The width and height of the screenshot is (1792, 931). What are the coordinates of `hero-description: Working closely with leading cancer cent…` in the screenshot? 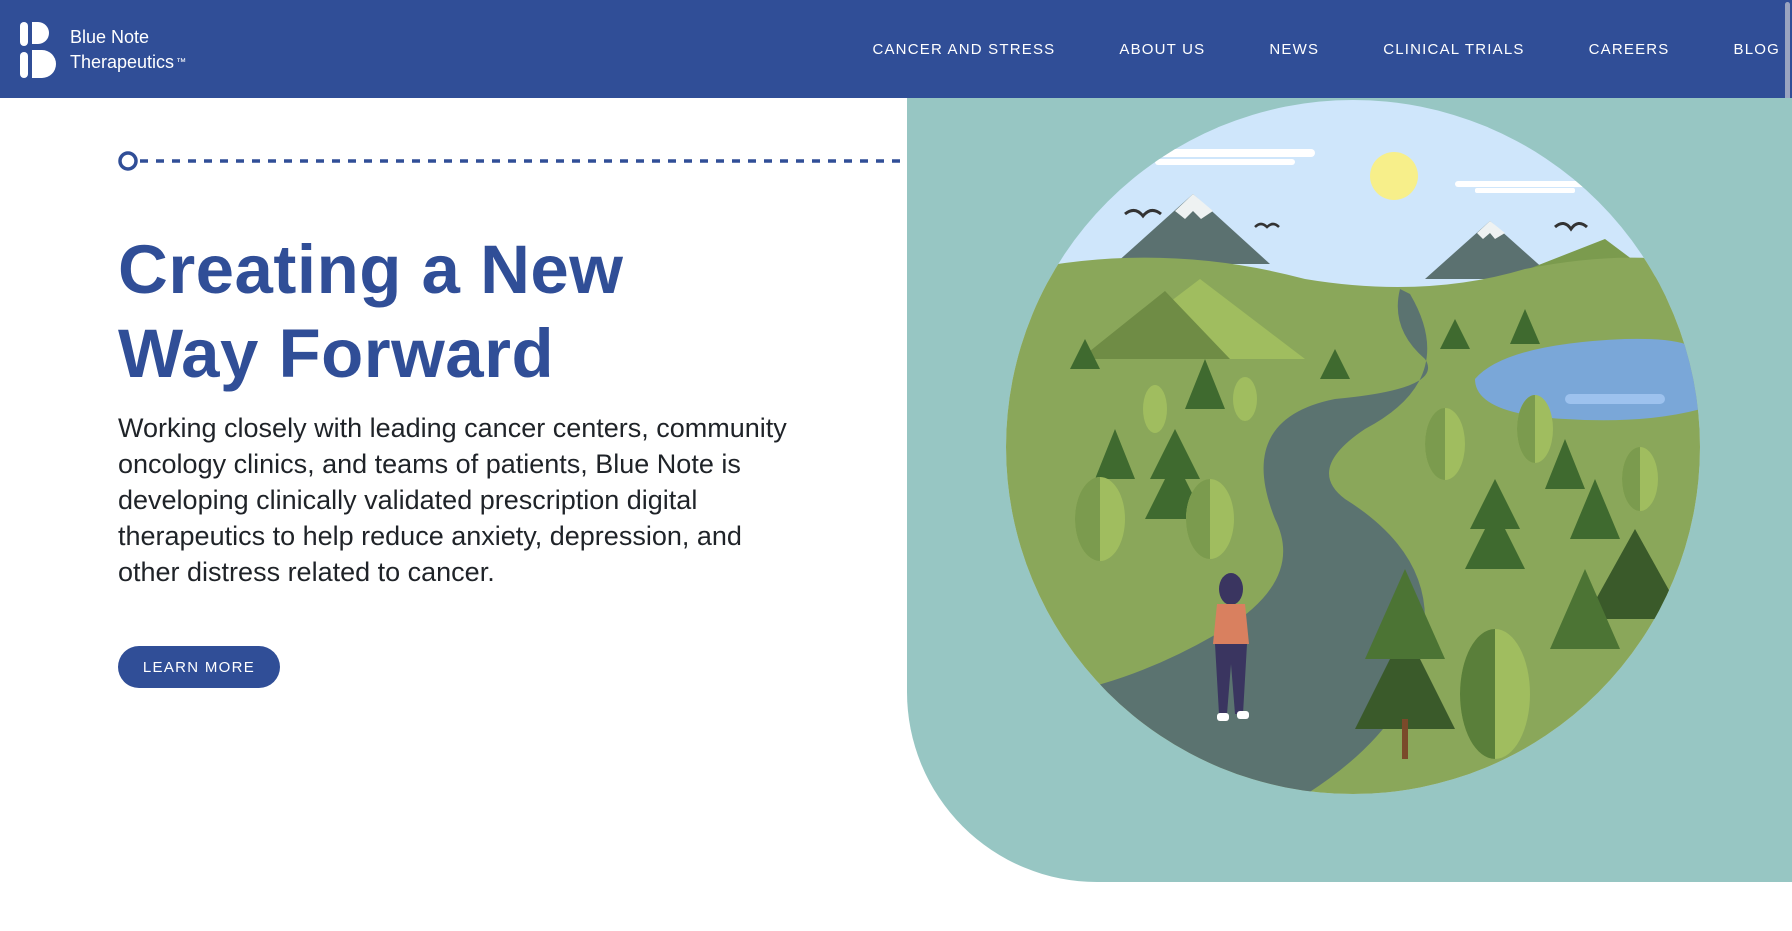 It's located at (452, 500).